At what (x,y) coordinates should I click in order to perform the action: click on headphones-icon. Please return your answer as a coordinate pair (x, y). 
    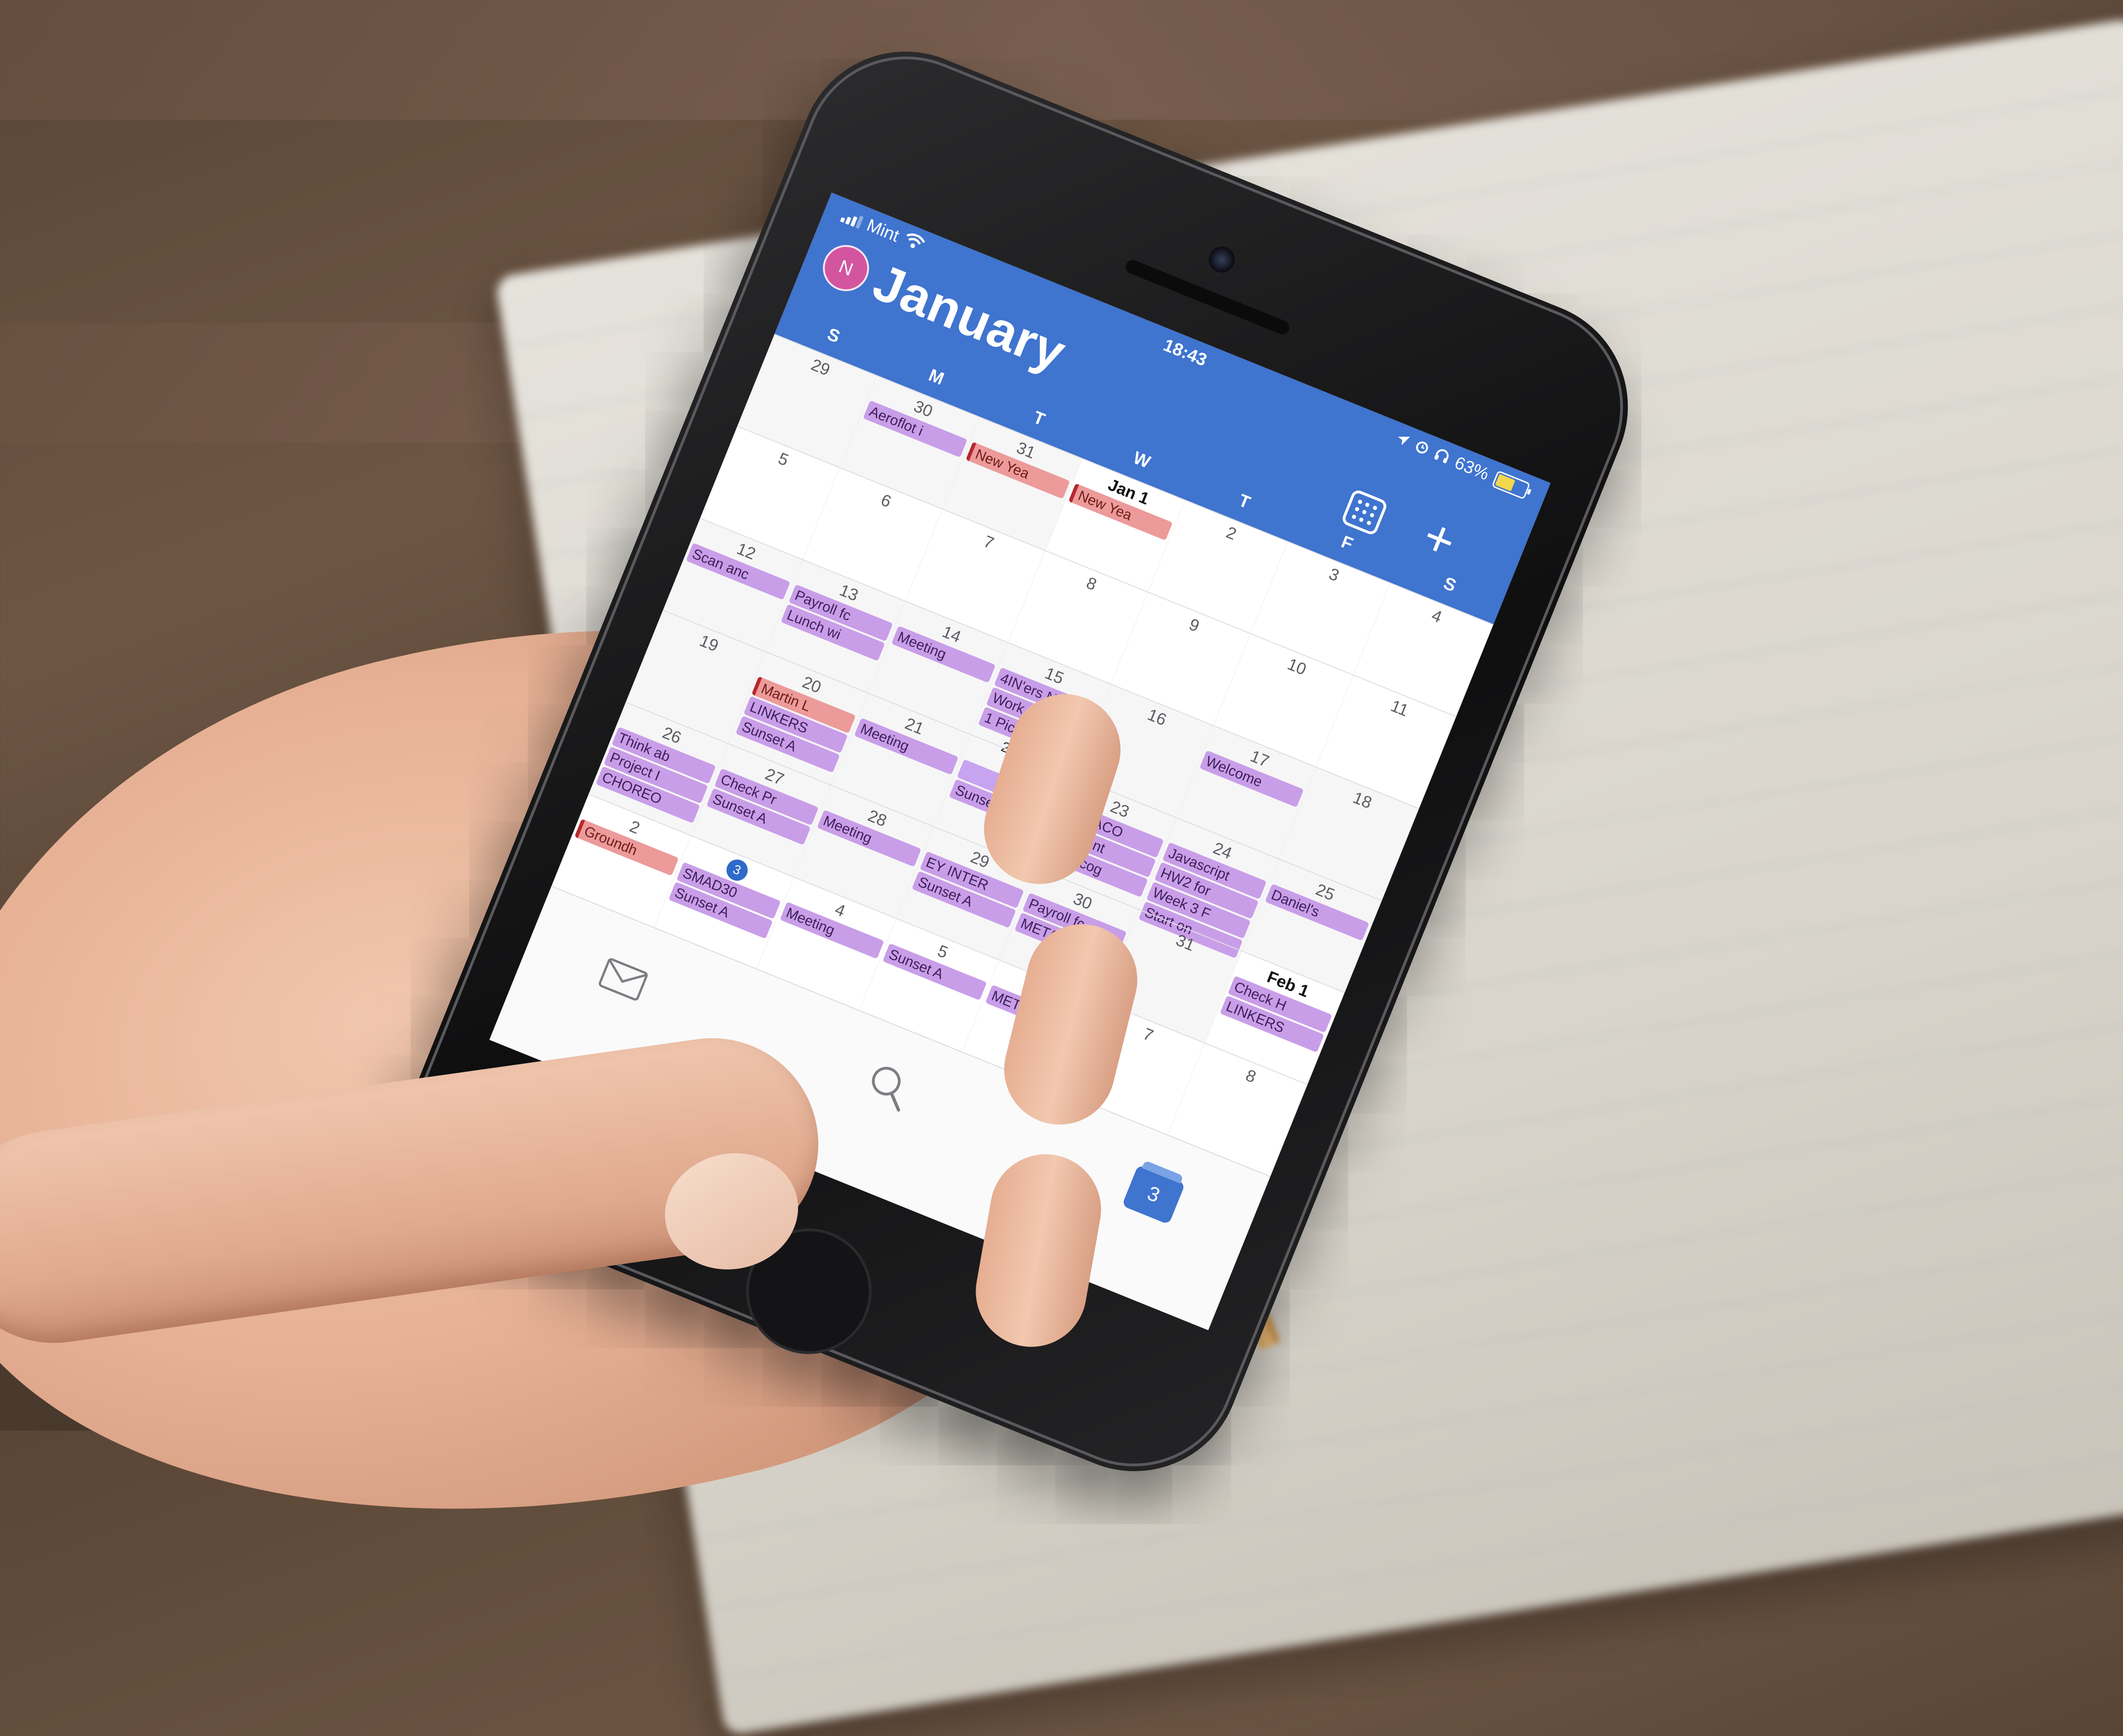
    Looking at the image, I should click on (1441, 457).